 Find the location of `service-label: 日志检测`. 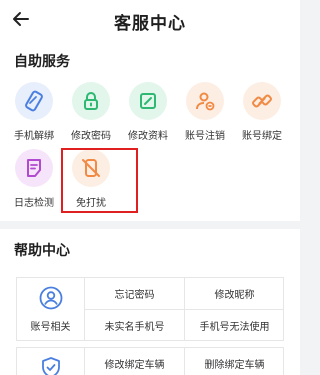

service-label: 日志检测 is located at coordinates (34, 203).